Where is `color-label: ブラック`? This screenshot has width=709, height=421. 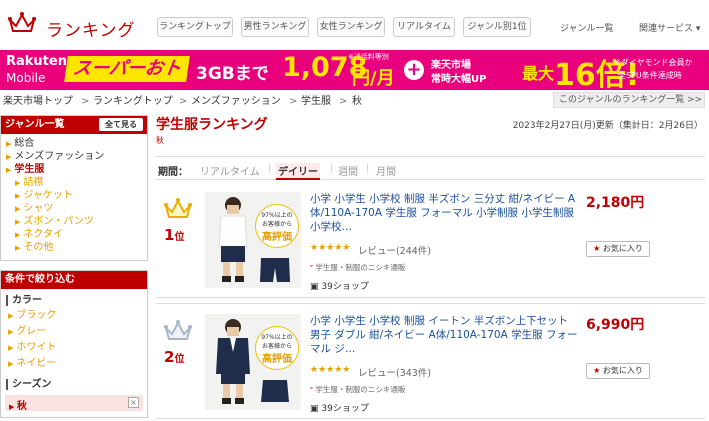
color-label: ブラック is located at coordinates (36, 315).